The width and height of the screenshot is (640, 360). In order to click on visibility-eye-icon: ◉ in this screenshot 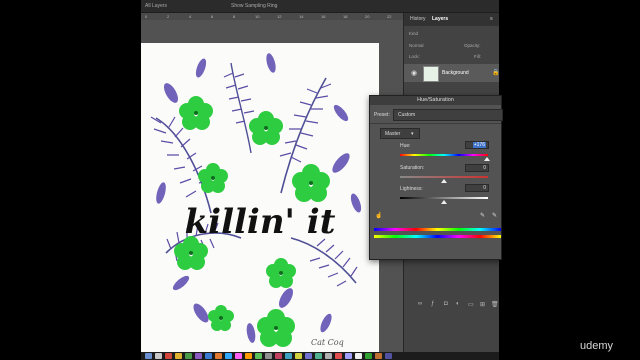, I will do `click(414, 73)`.